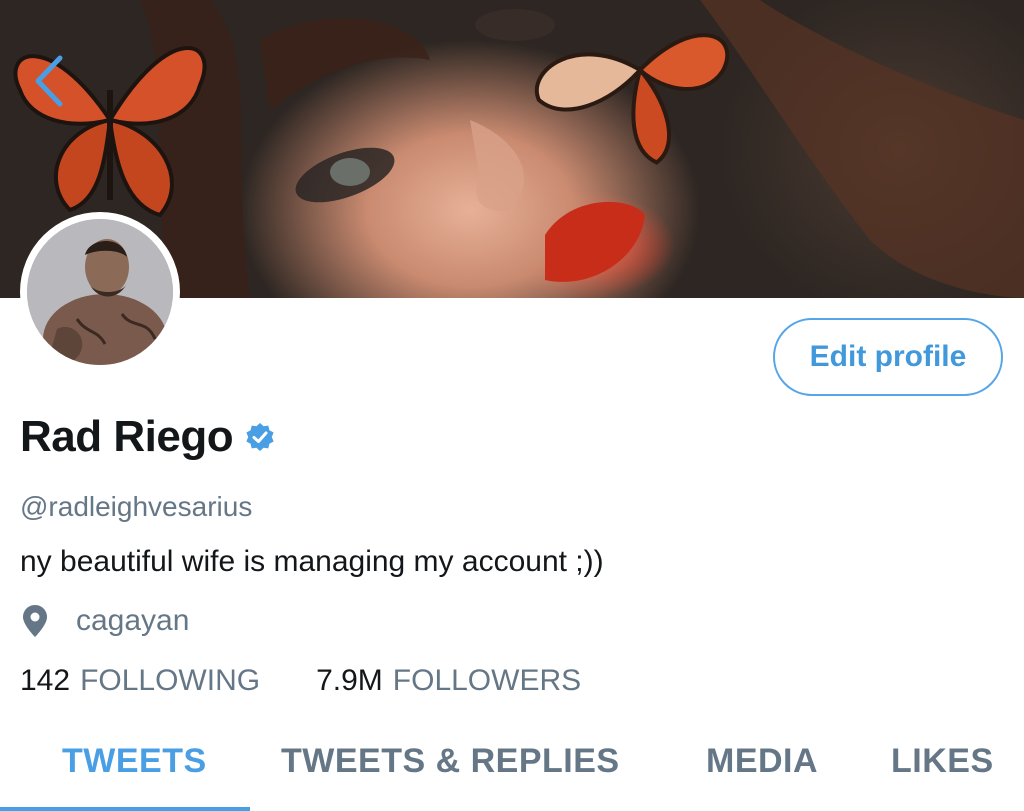 The image size is (1024, 811). What do you see at coordinates (134, 761) in the screenshot?
I see `tab-tweets: TWEETS` at bounding box center [134, 761].